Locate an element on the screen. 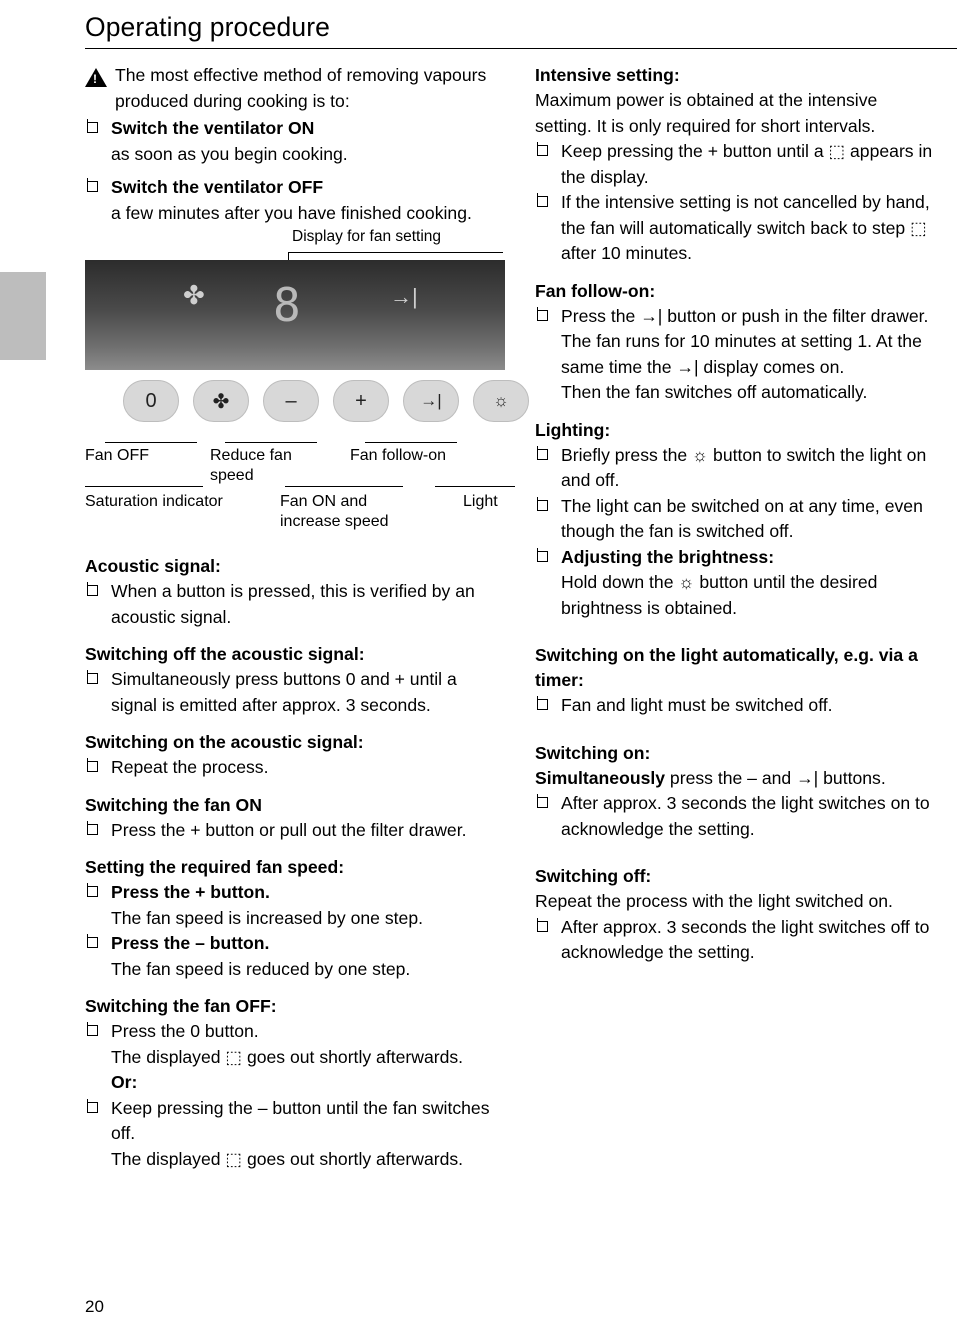  heading-switching-off: Switching off: is located at coordinates (593, 876).